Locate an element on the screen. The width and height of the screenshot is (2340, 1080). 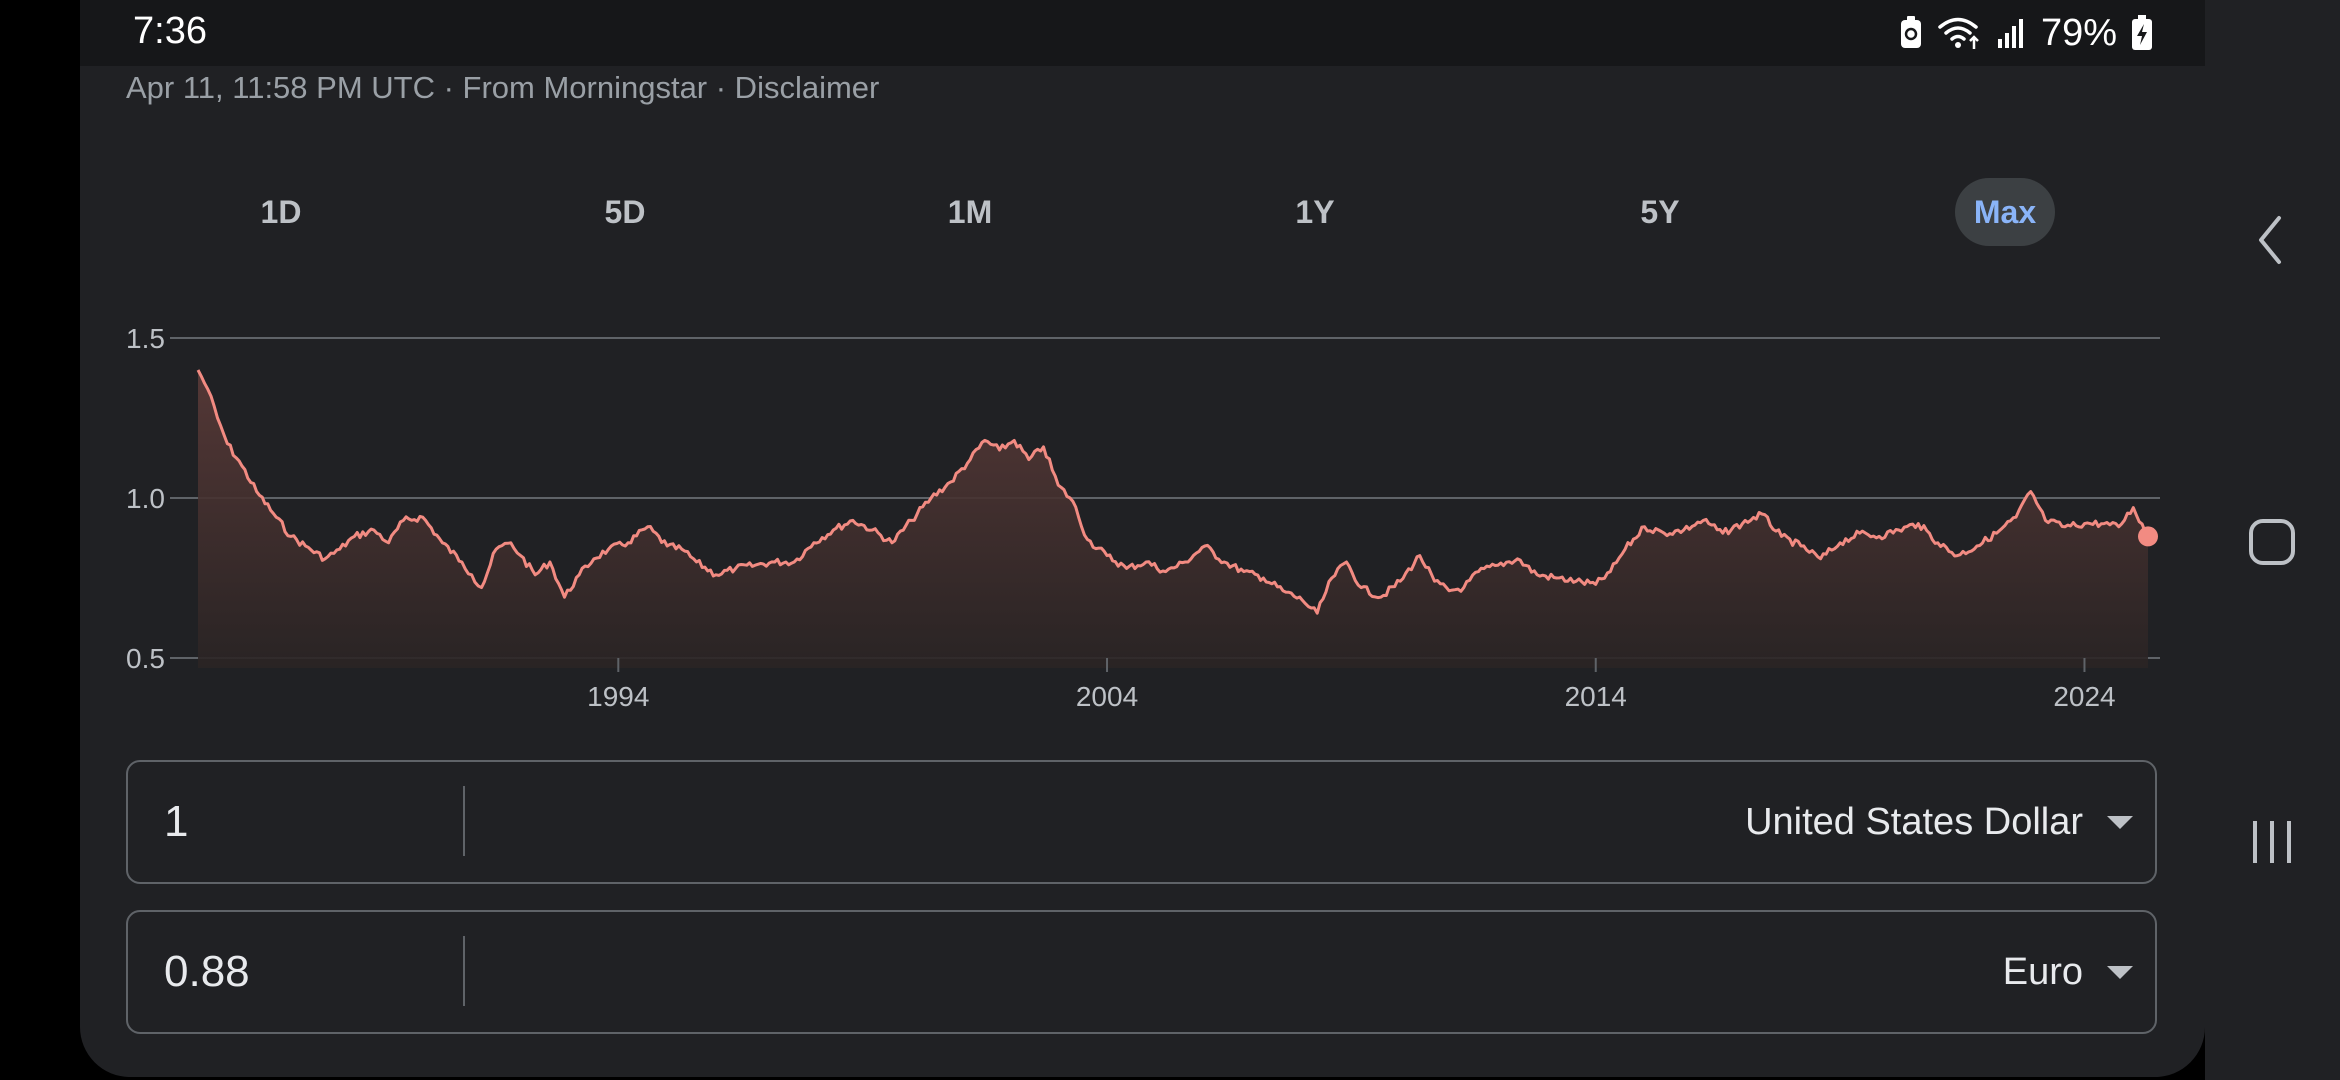
recent-apps-icon is located at coordinates (2272, 842).